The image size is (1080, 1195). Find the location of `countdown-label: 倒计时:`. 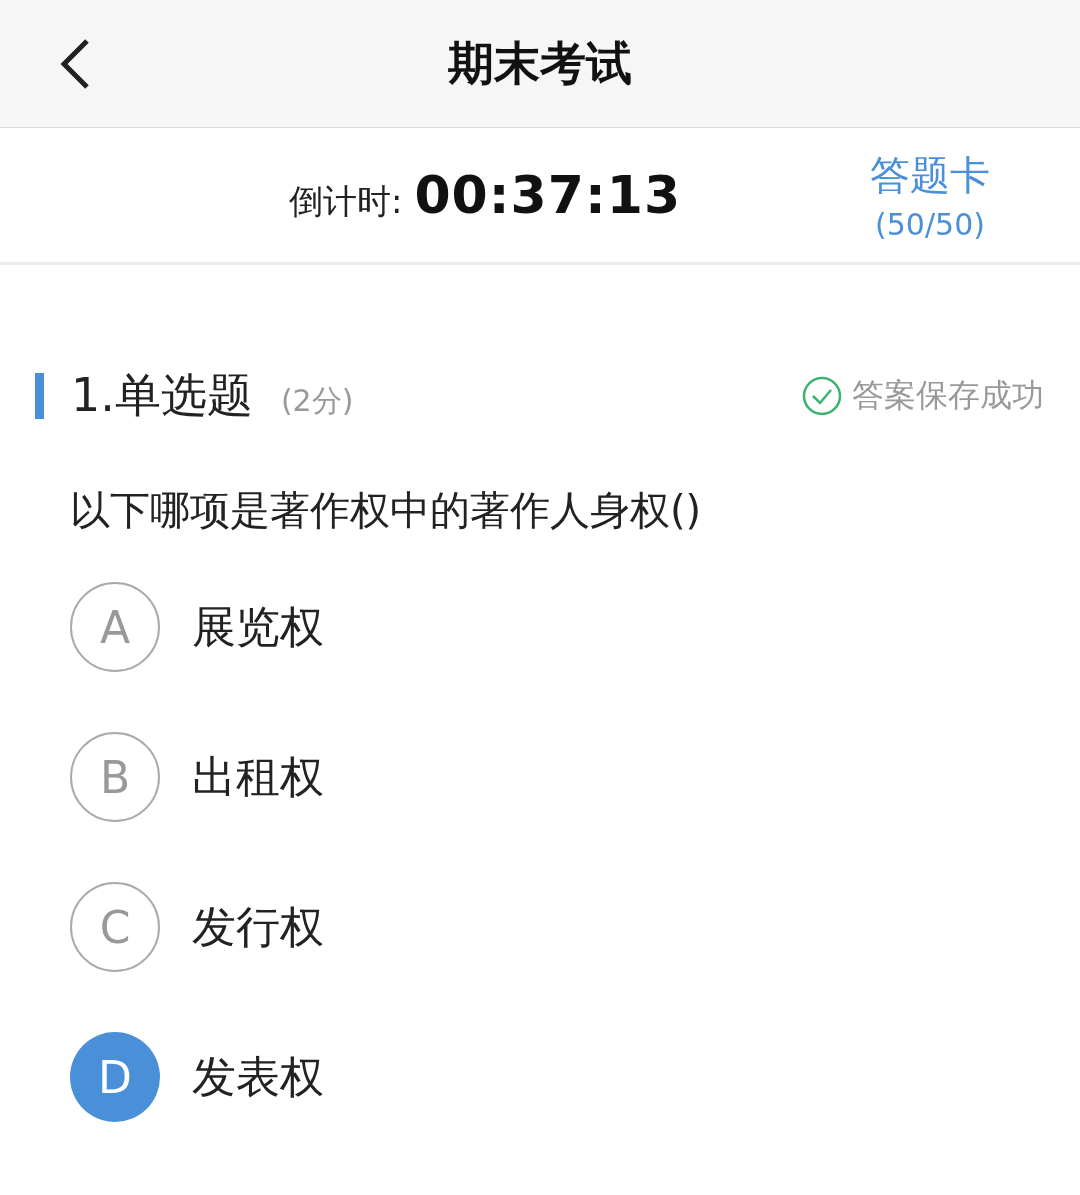

countdown-label: 倒计时: is located at coordinates (345, 201).